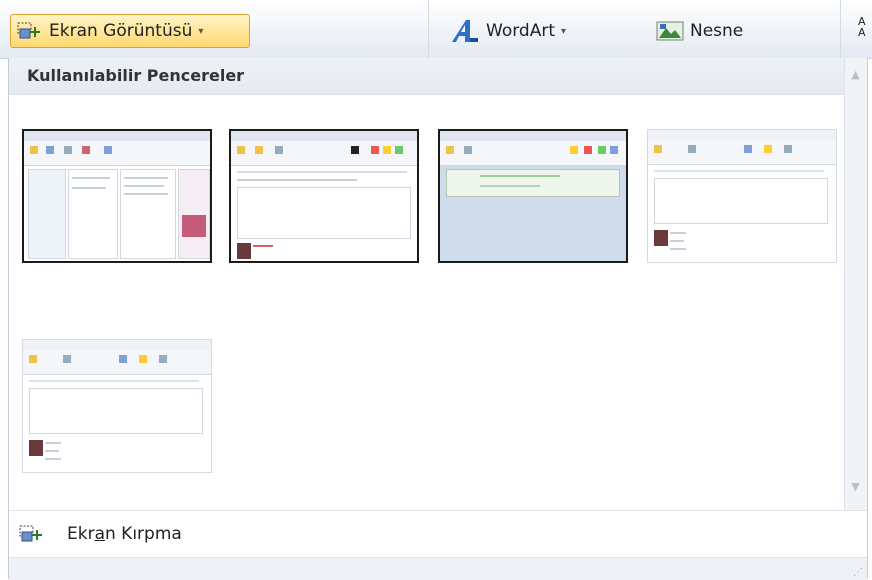 This screenshot has width=872, height=580. Describe the element at coordinates (124, 534) in the screenshot. I see `screen-clipping-label: Ekran Kırpma` at that location.